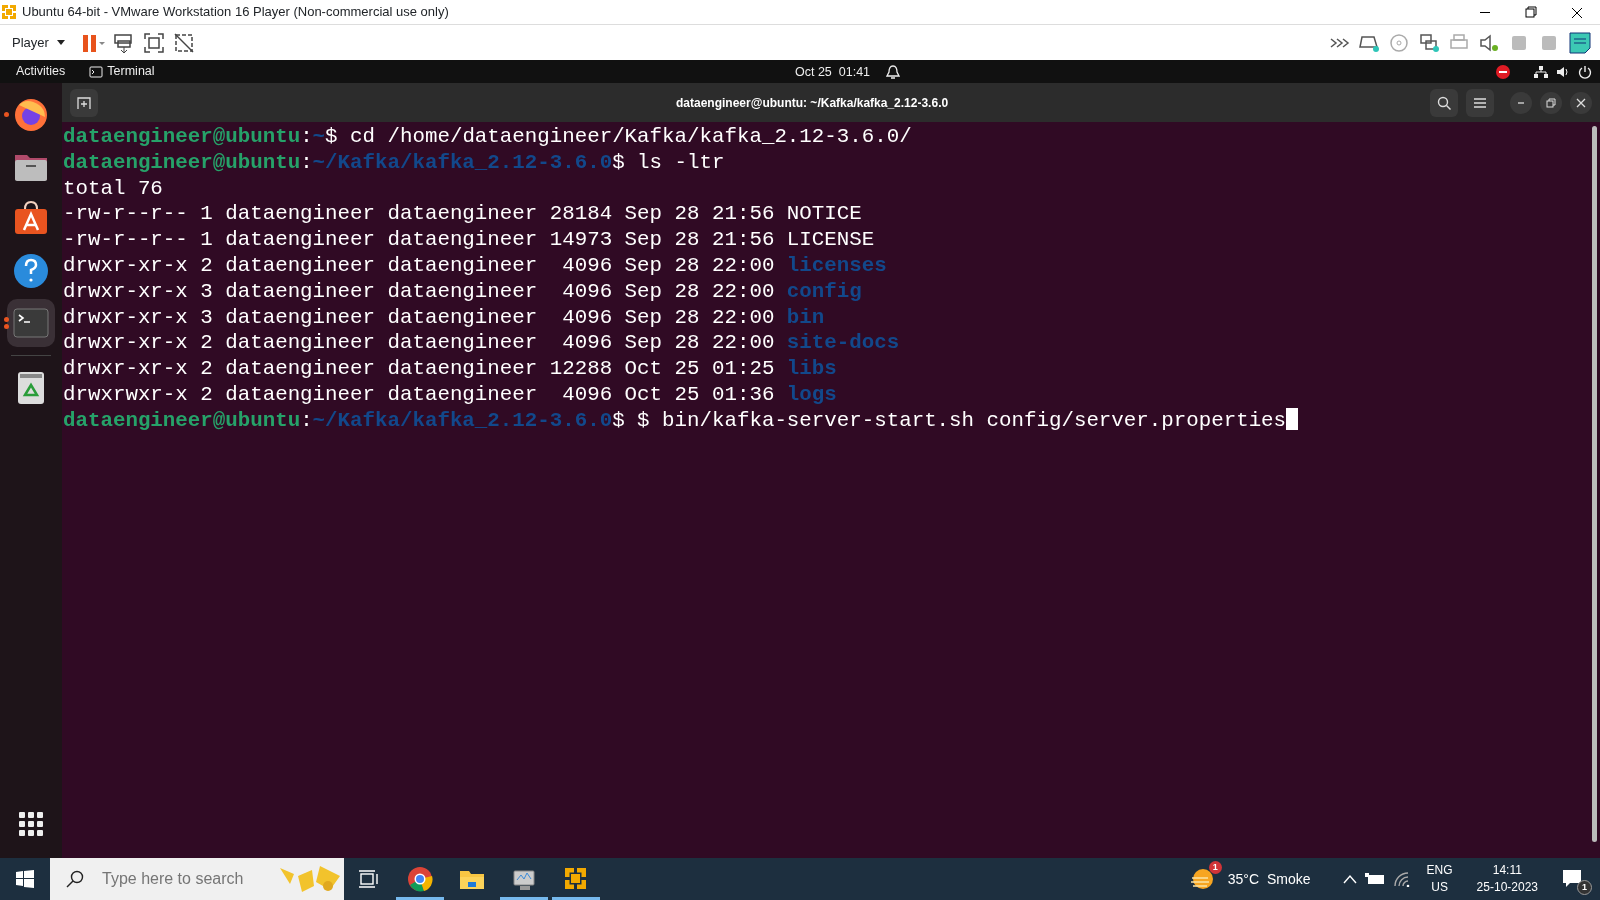 The image size is (1600, 900). I want to click on taskbar-clock: 14:11 25-10-2023, so click(1507, 879).